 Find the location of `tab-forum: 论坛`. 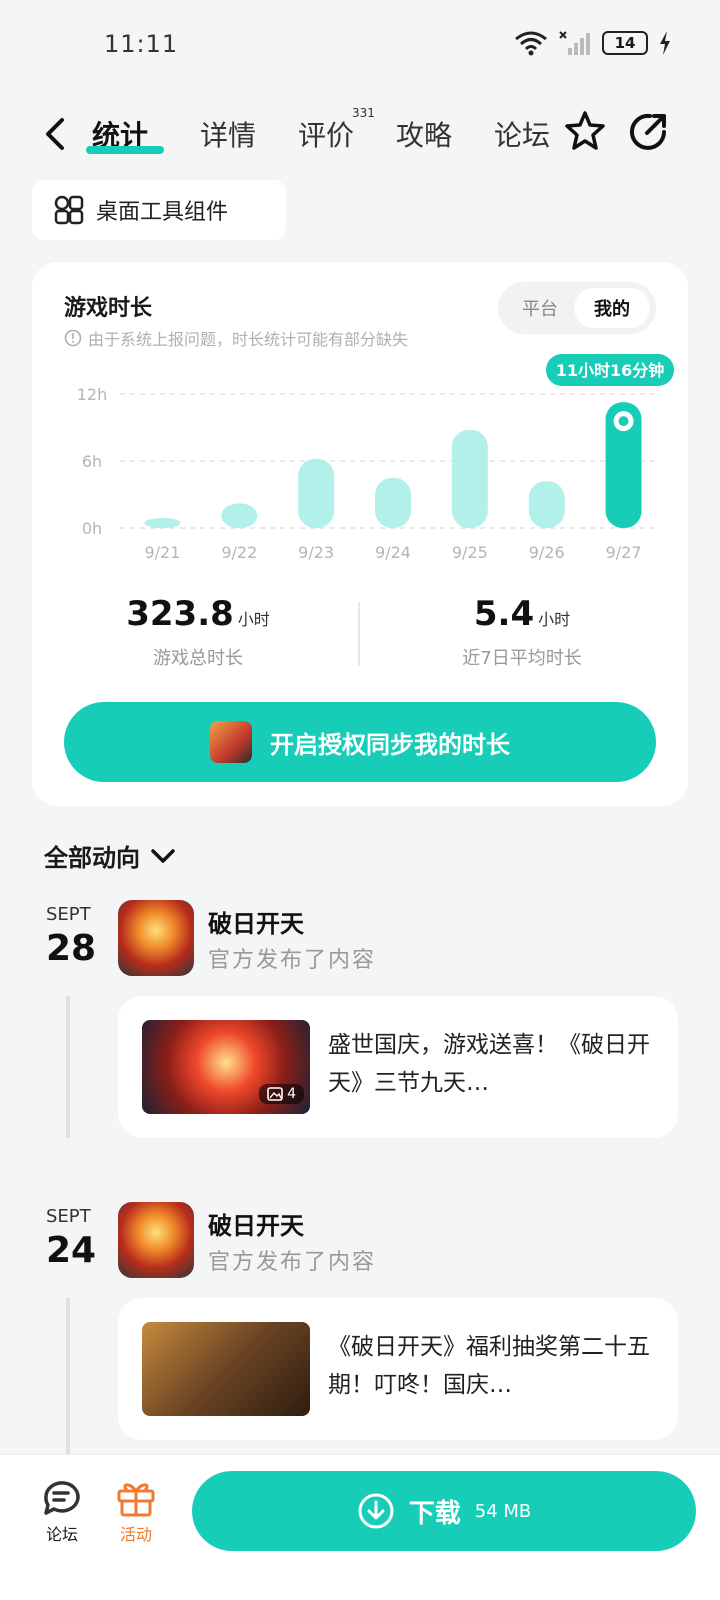

tab-forum: 论坛 is located at coordinates (522, 134).